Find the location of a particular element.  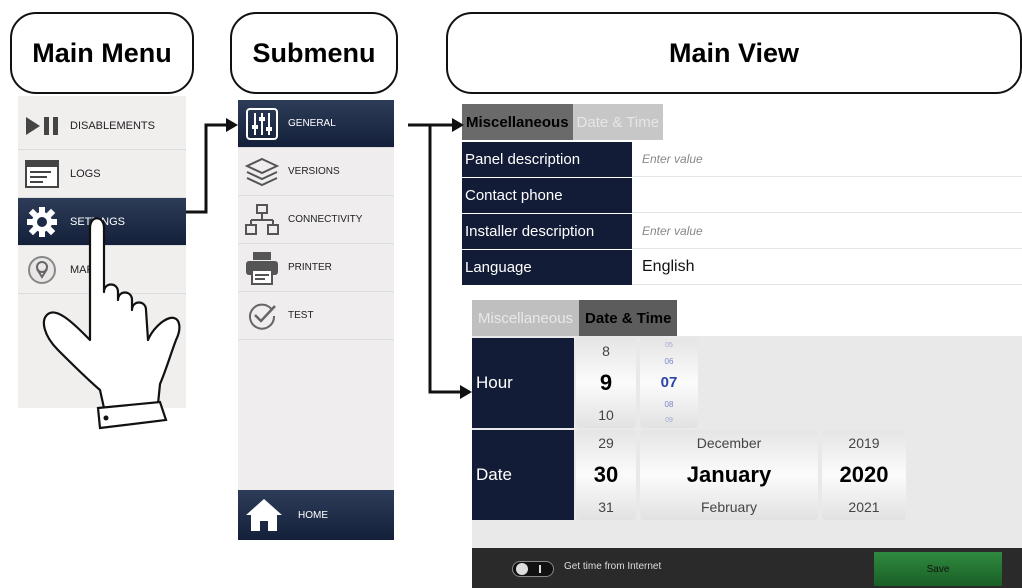

year-current: 2020 is located at coordinates (864, 474).